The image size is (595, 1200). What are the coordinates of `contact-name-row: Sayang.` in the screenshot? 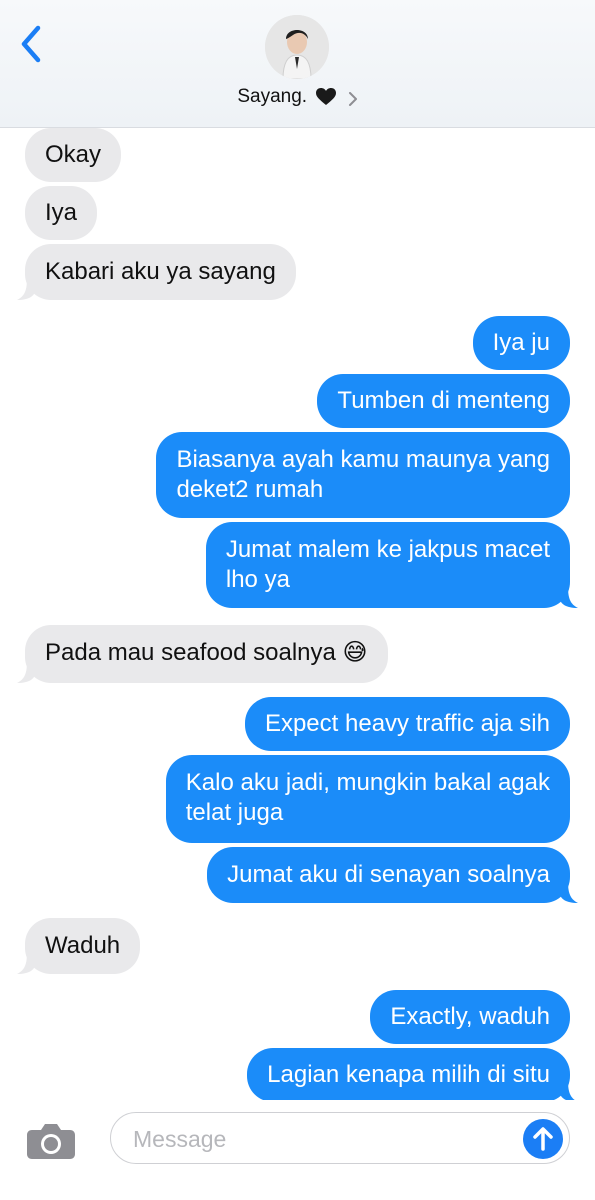 It's located at (297, 97).